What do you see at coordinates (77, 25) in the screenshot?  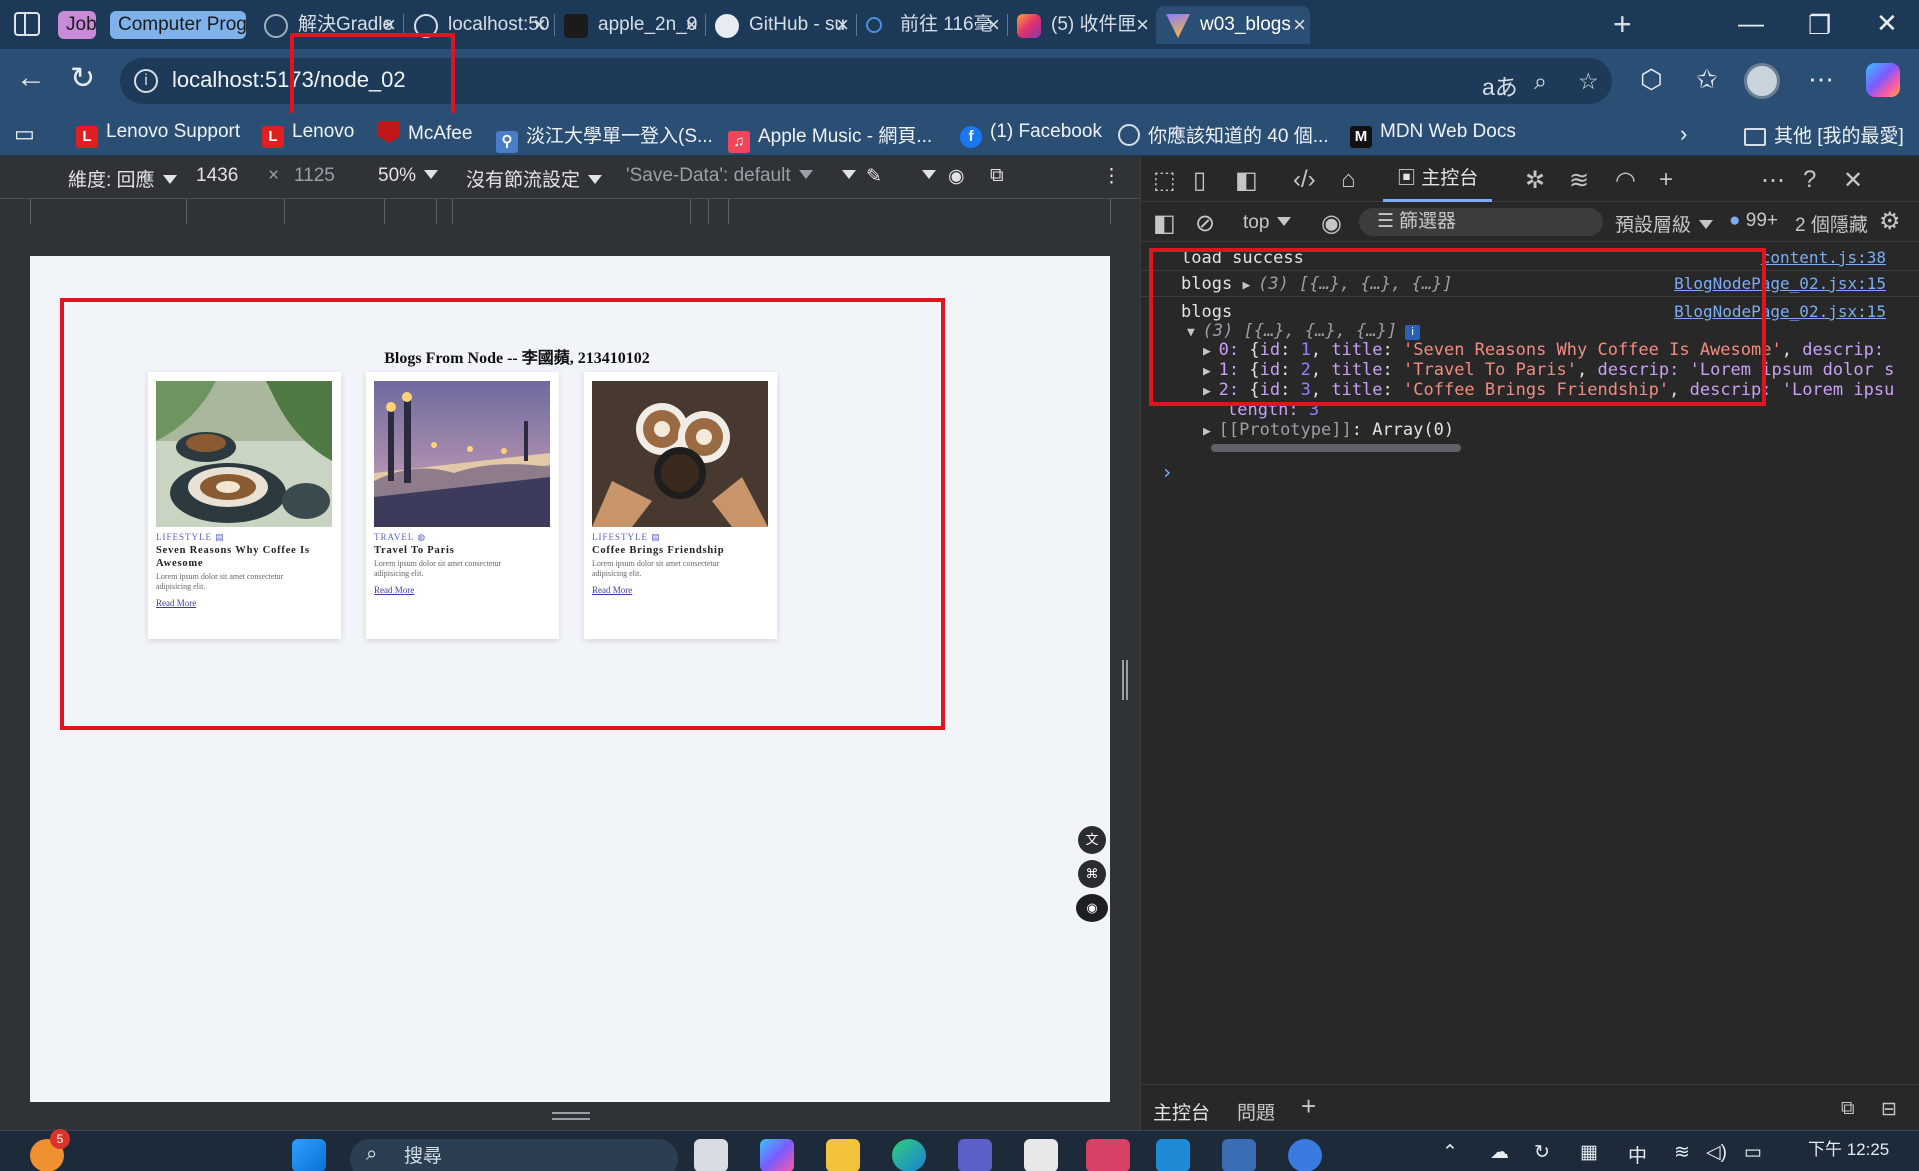 I see `tab-group-job: Job` at bounding box center [77, 25].